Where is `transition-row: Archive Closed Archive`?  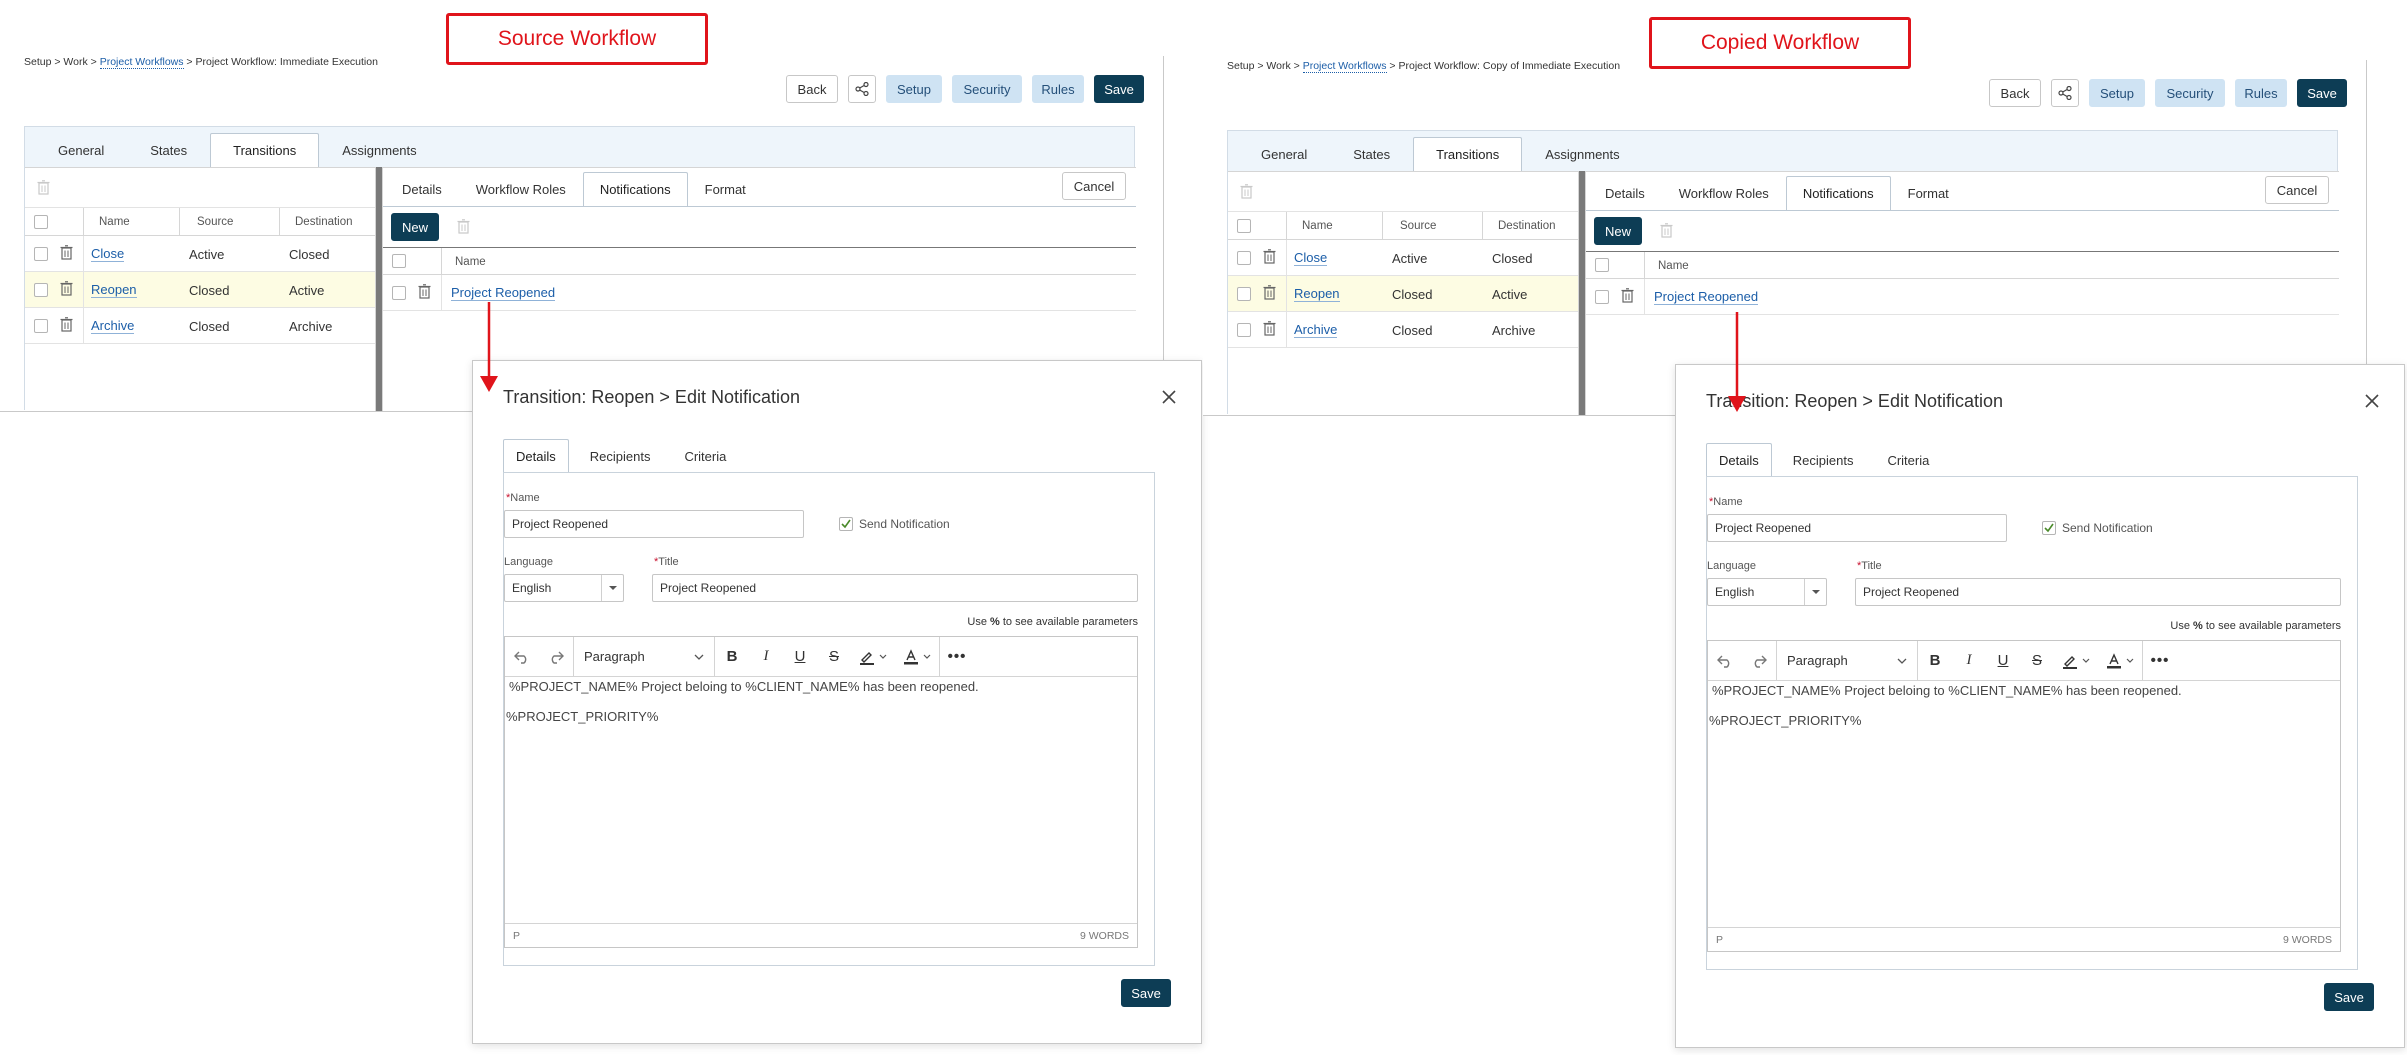 transition-row: Archive Closed Archive is located at coordinates (200, 326).